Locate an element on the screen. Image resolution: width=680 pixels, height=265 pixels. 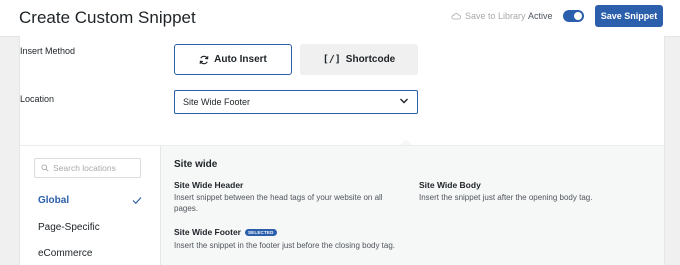
search-locations-input: Search locations is located at coordinates (87, 168).